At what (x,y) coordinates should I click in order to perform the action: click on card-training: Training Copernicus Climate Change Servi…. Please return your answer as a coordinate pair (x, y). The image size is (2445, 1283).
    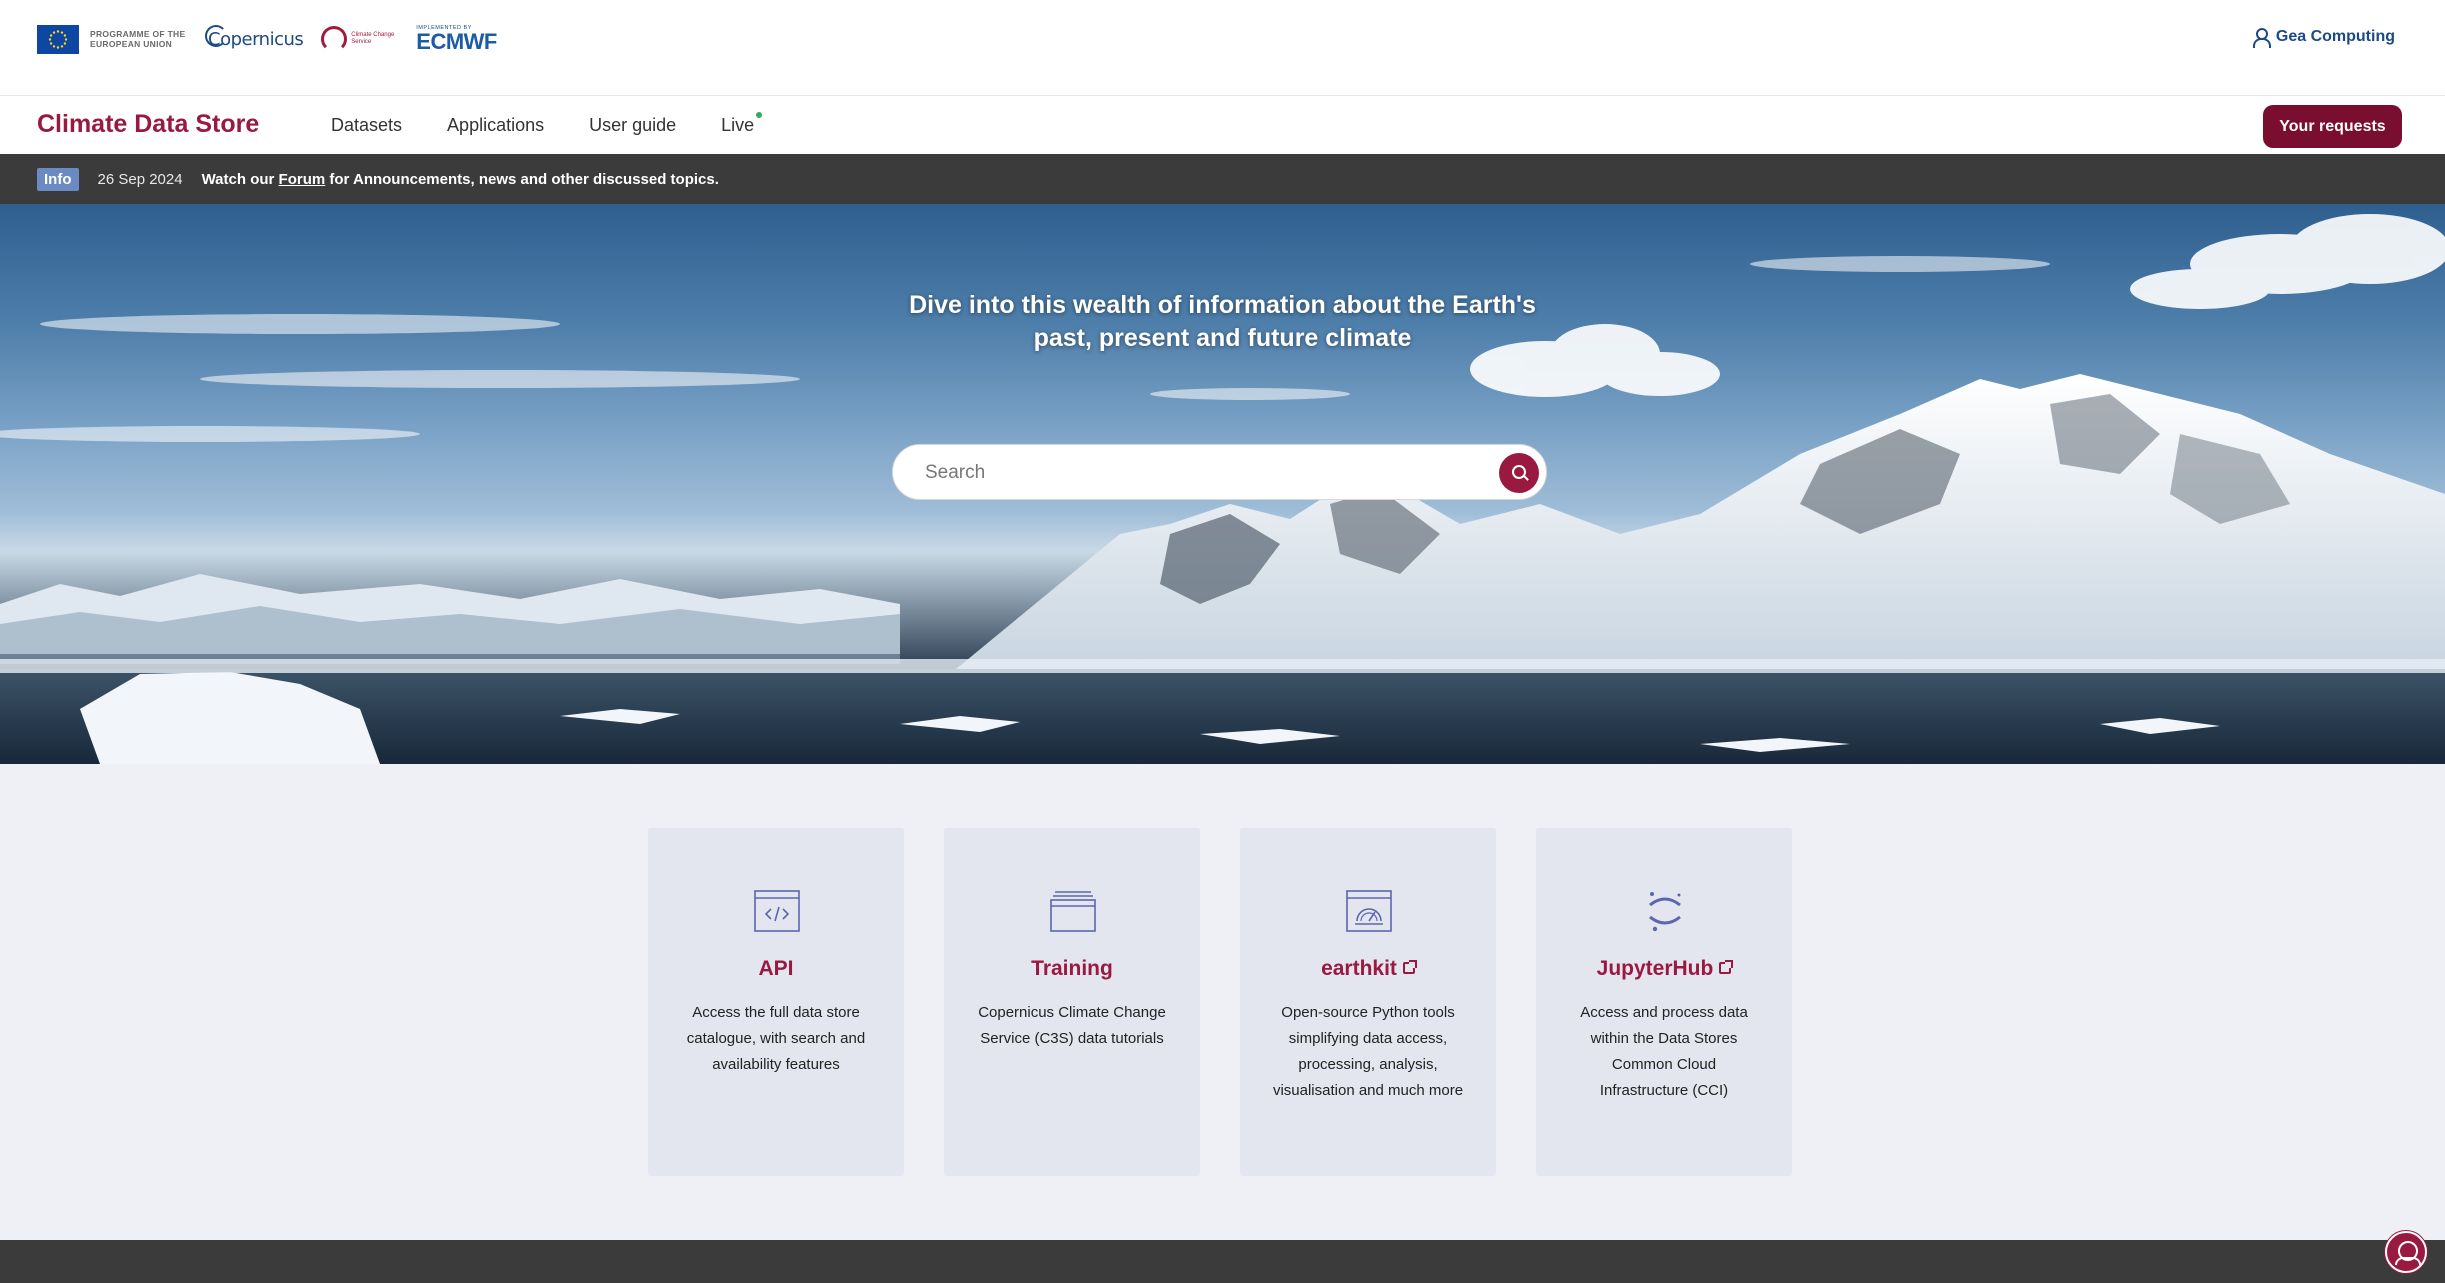
    Looking at the image, I should click on (1072, 1002).